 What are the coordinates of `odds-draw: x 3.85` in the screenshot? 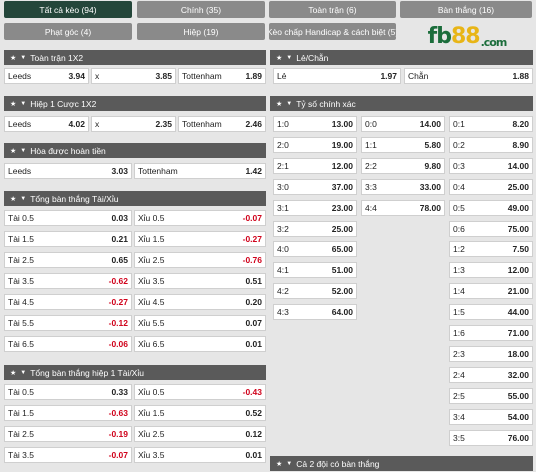 It's located at (133, 76).